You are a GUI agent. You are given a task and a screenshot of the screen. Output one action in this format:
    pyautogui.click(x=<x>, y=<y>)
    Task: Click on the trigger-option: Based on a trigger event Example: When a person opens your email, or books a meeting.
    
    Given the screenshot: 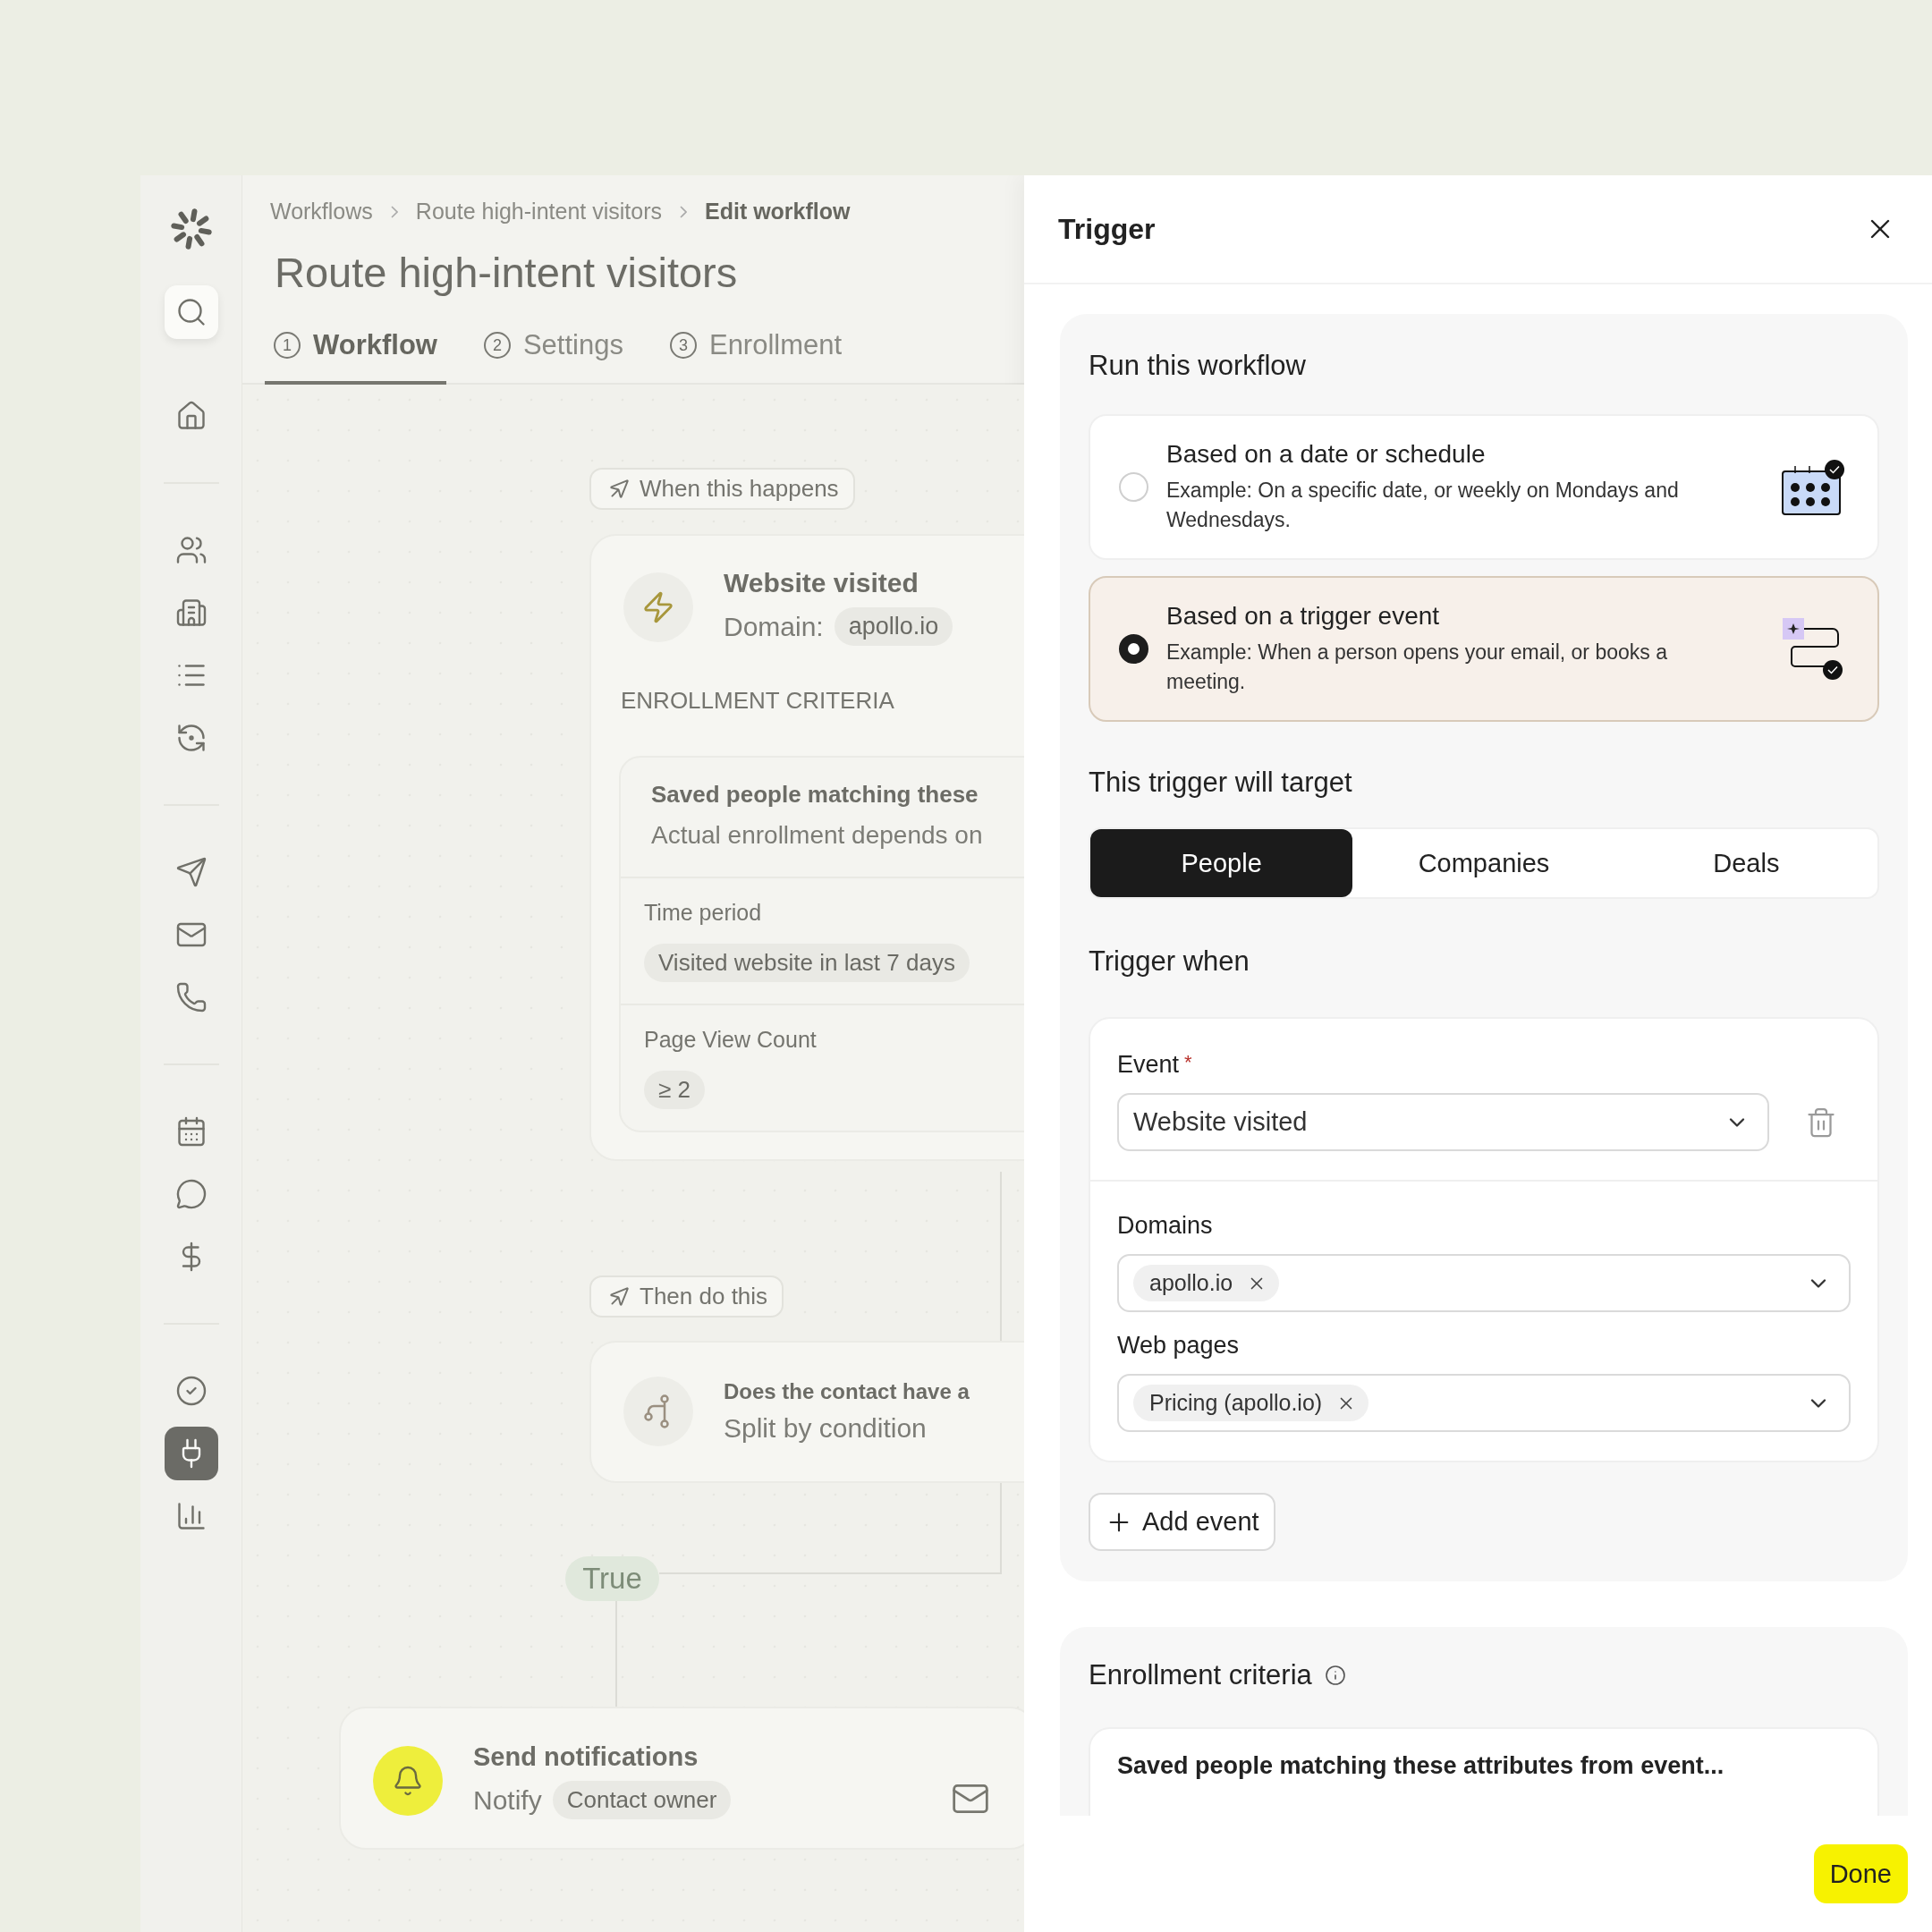 What is the action you would take?
    pyautogui.click(x=1484, y=649)
    